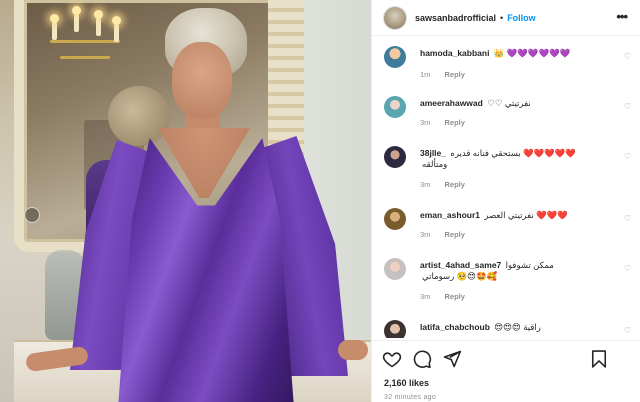  I want to click on comment-body: eman_ashour1 نفرتيتي العصر ❤️❤️❤️, so click(522, 215).